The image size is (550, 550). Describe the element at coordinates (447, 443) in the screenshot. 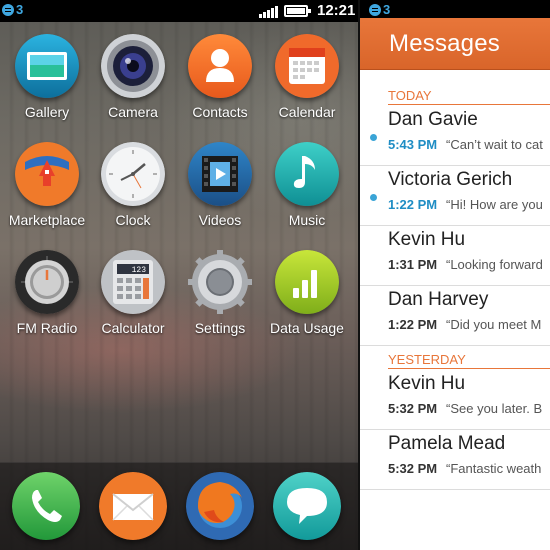

I see `thread-contact-name: Pamela Mead` at that location.